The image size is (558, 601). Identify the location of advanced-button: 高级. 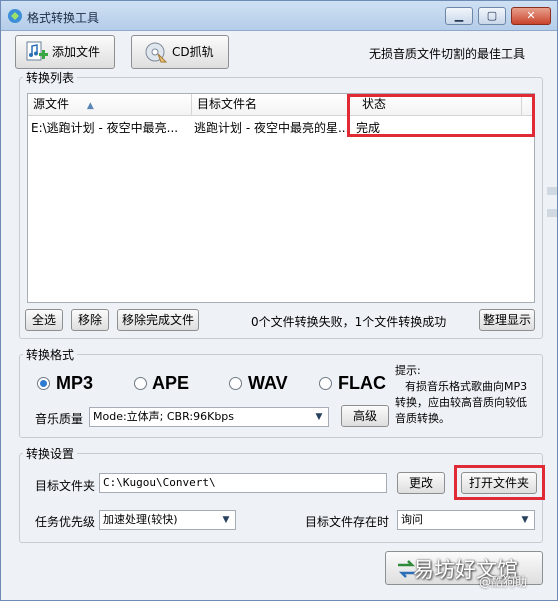
(365, 416).